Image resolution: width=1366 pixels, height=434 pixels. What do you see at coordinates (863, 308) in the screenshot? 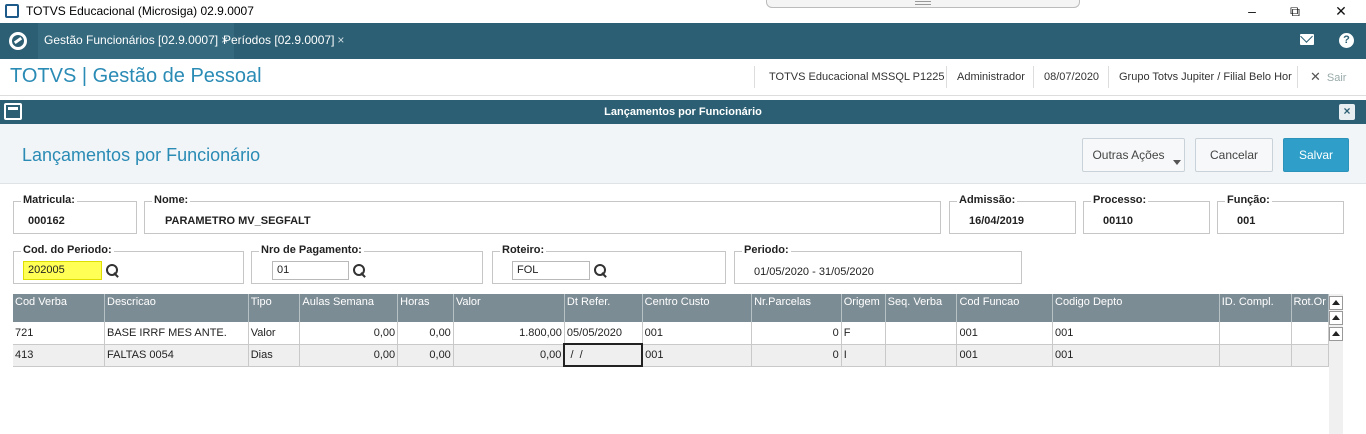
I see `column-header: Origem` at bounding box center [863, 308].